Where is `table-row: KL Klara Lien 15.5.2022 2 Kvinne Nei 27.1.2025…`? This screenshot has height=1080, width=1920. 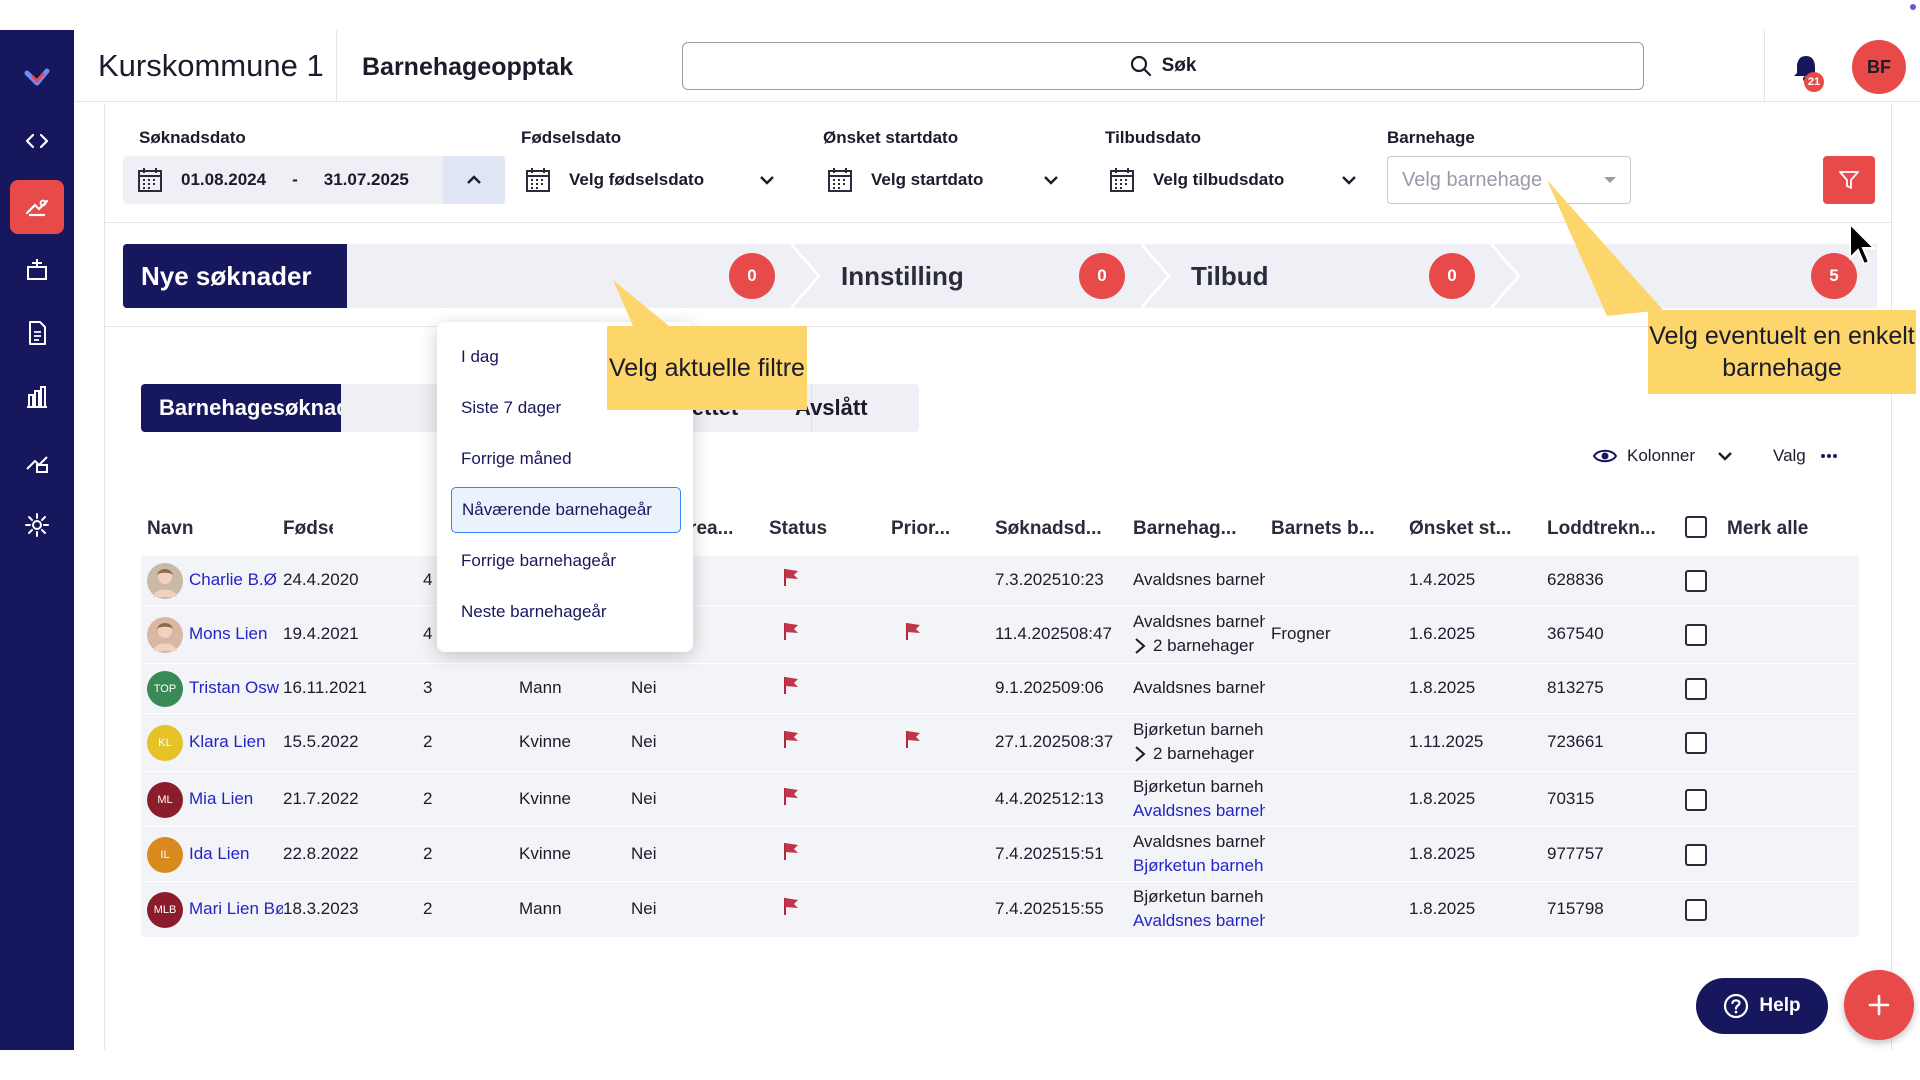 table-row: KL Klara Lien 15.5.2022 2 Kvinne Nei 27.1.2025… is located at coordinates (1000, 743).